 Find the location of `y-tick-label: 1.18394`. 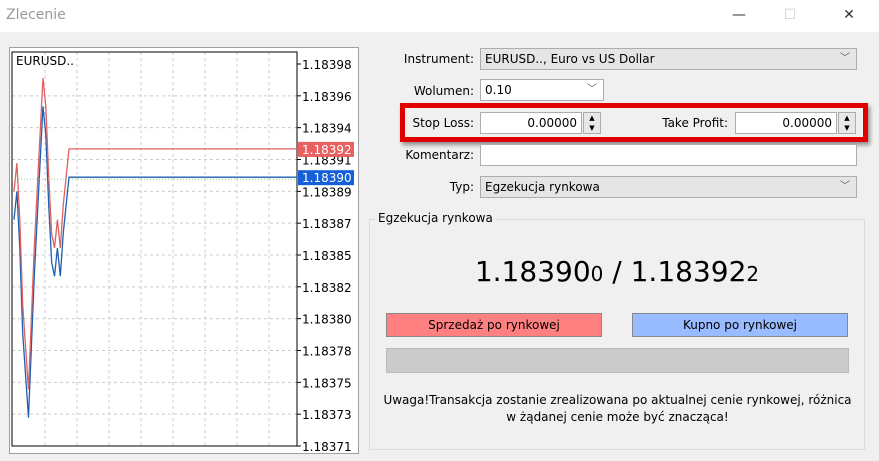

y-tick-label: 1.18394 is located at coordinates (327, 129).